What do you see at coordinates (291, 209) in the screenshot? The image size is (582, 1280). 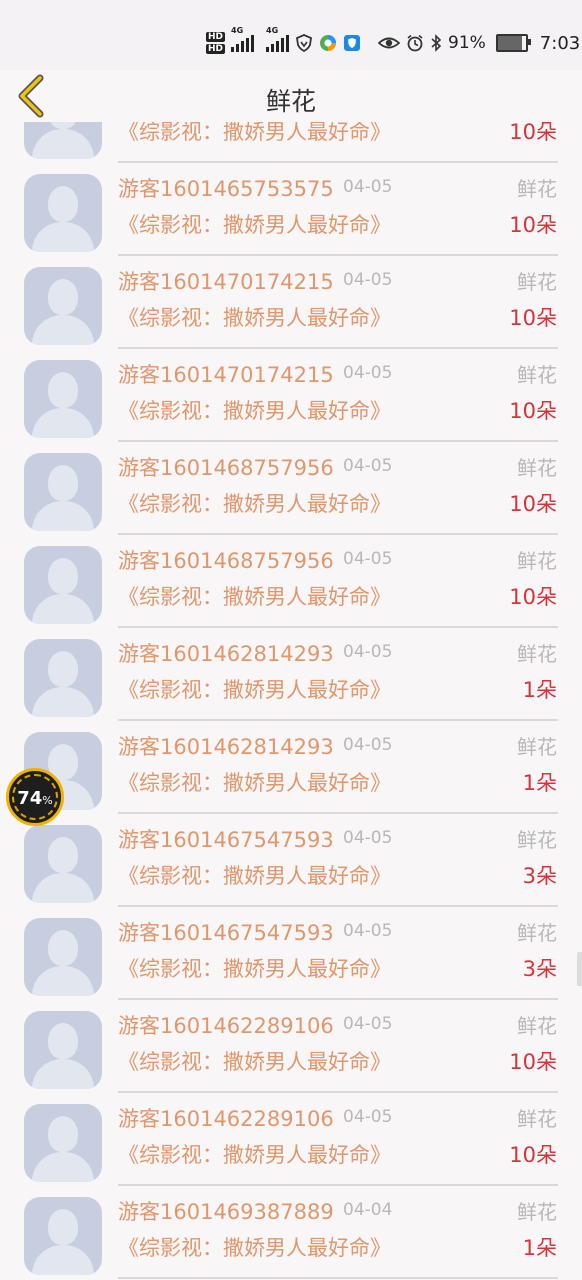 I see `list-item: 游客1601465753575 04-05 鲜花 《综影视：撒娇男人最好命》 10朵` at bounding box center [291, 209].